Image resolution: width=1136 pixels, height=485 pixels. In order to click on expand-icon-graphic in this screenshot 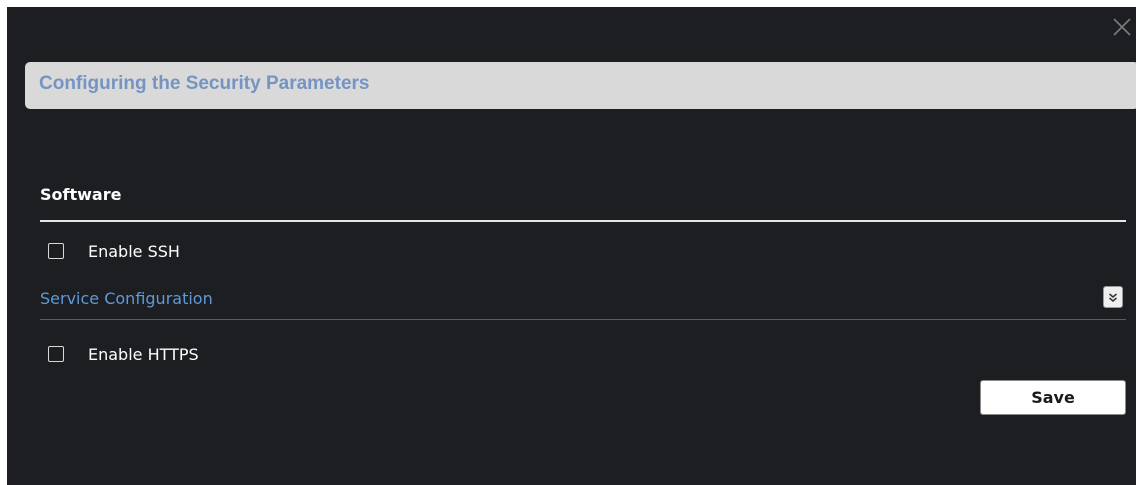, I will do `click(1113, 297)`.